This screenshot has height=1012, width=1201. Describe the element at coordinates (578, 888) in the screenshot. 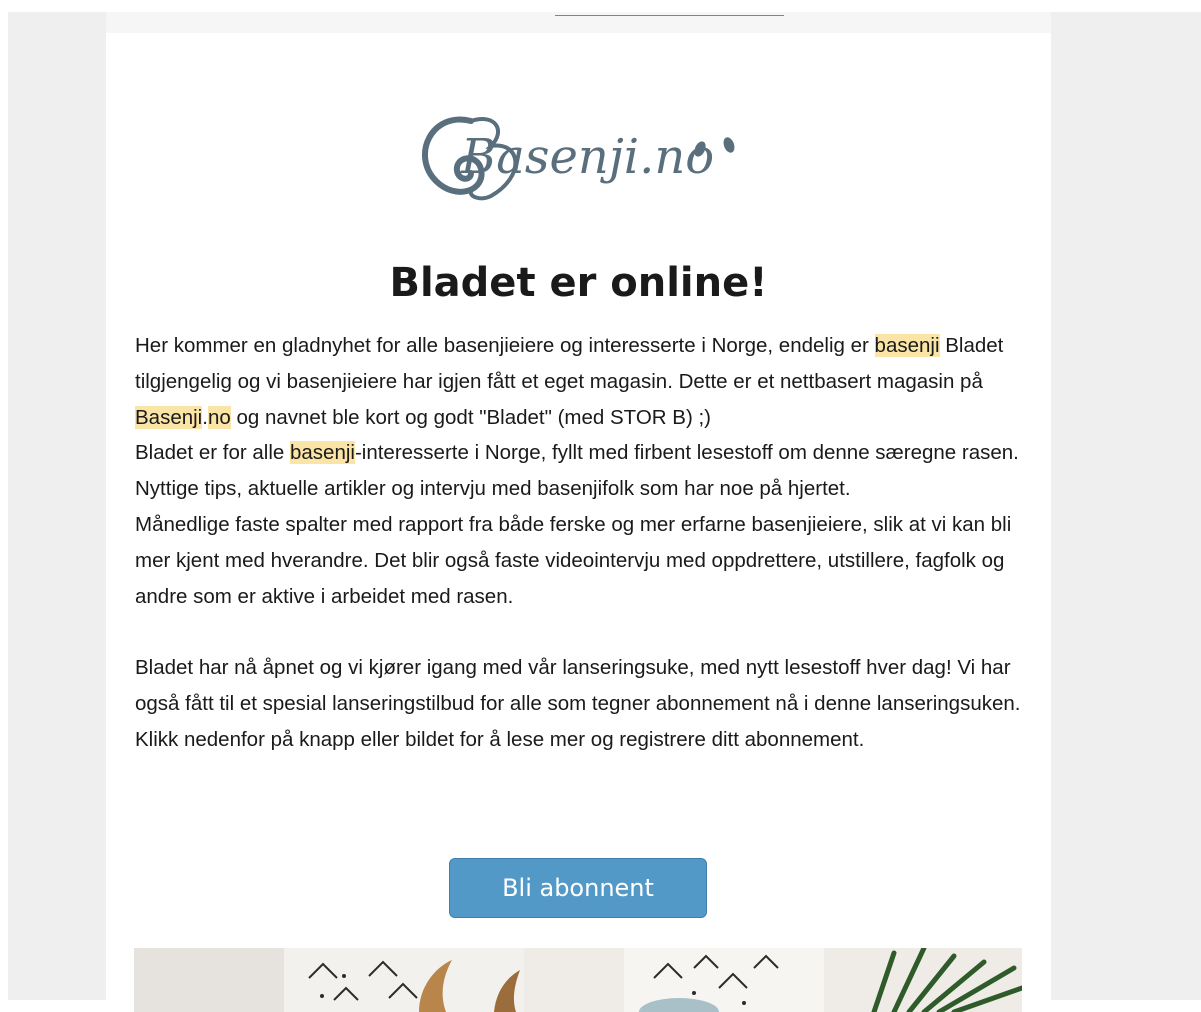

I see `subscribe-button: Bli abonnent` at that location.